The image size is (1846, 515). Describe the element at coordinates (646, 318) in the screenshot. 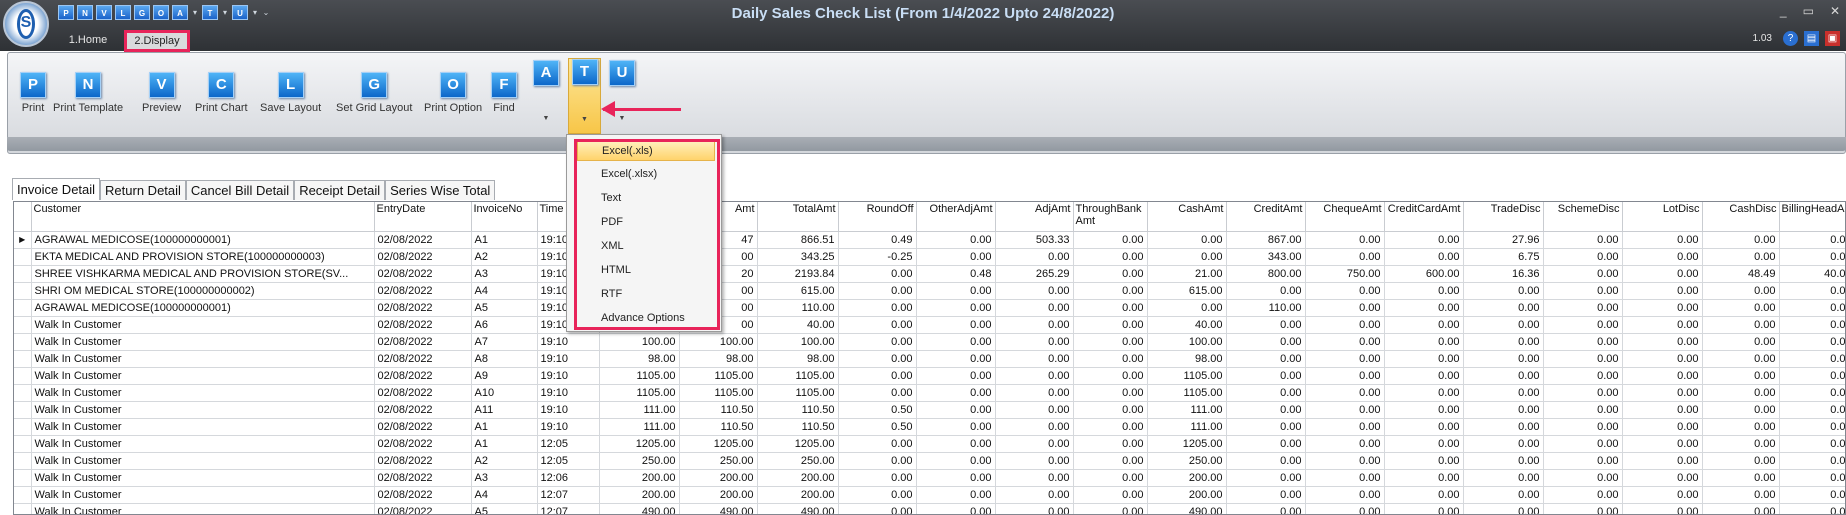

I see `menu-item-advance-options: Advance Options` at that location.